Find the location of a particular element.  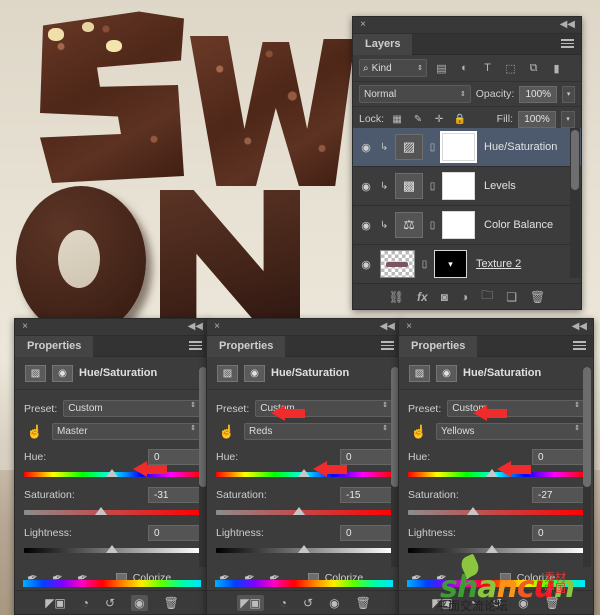

link-layers-icon: ⛓ is located at coordinates (396, 297).